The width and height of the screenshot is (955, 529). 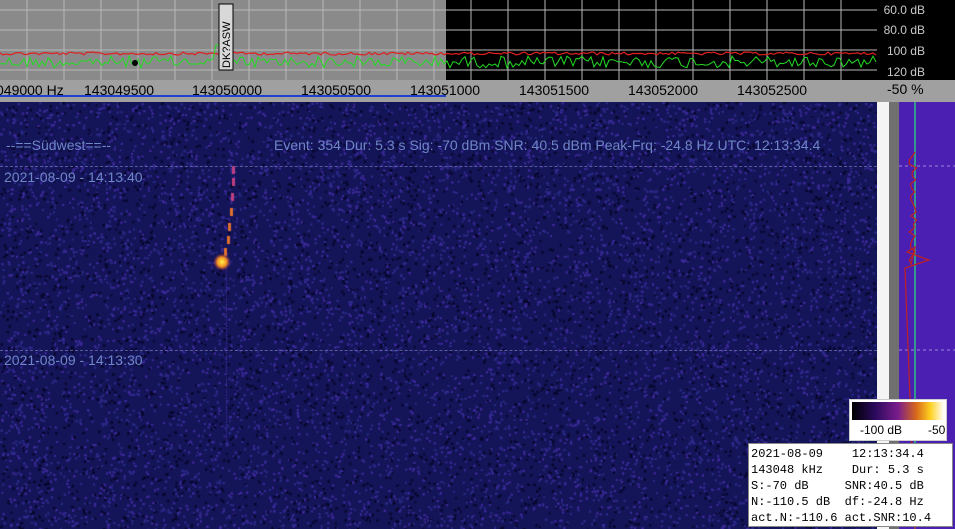 What do you see at coordinates (772, 90) in the screenshot?
I see `freq-label: 143052500` at bounding box center [772, 90].